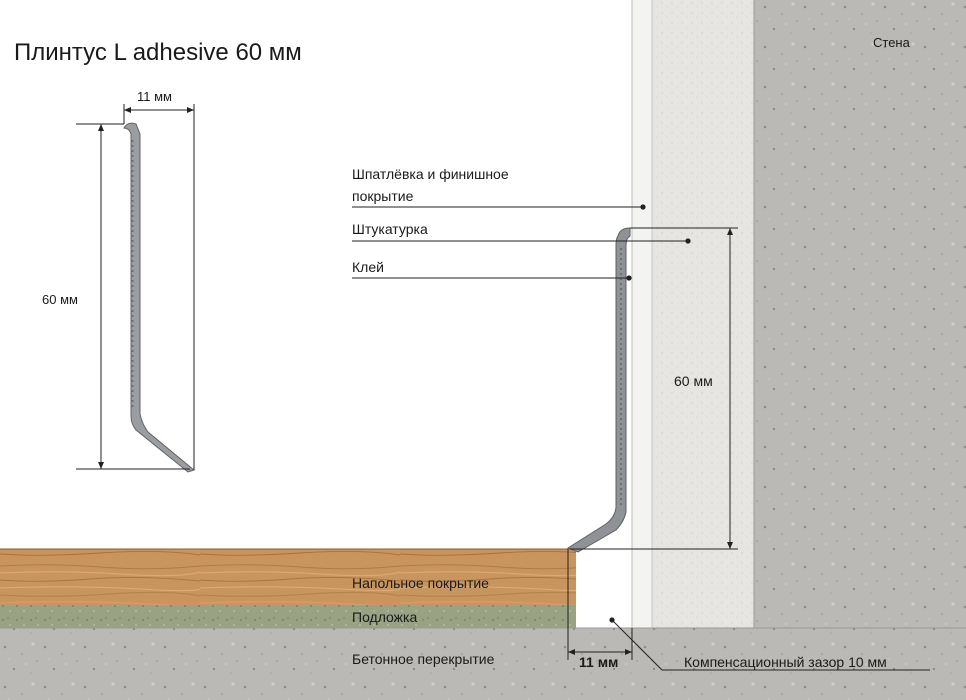  Describe the element at coordinates (892, 42) in the screenshot. I see `wall-label: Стена` at that location.